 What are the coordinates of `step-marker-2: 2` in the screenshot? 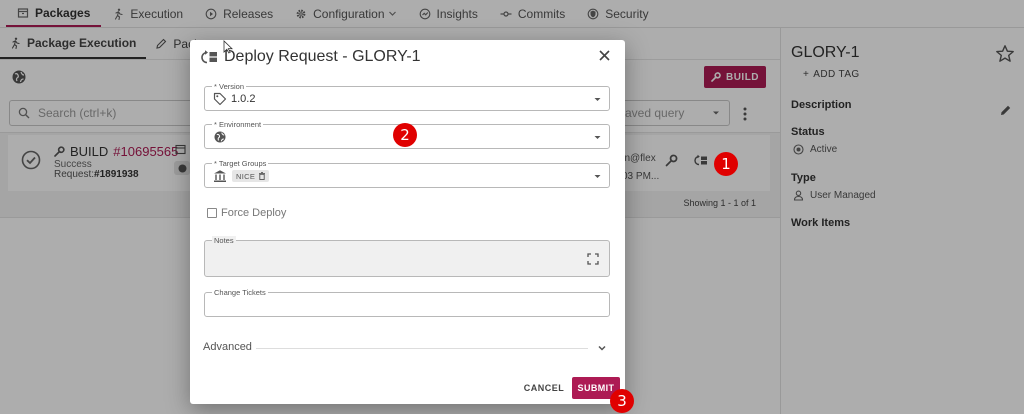 It's located at (405, 135).